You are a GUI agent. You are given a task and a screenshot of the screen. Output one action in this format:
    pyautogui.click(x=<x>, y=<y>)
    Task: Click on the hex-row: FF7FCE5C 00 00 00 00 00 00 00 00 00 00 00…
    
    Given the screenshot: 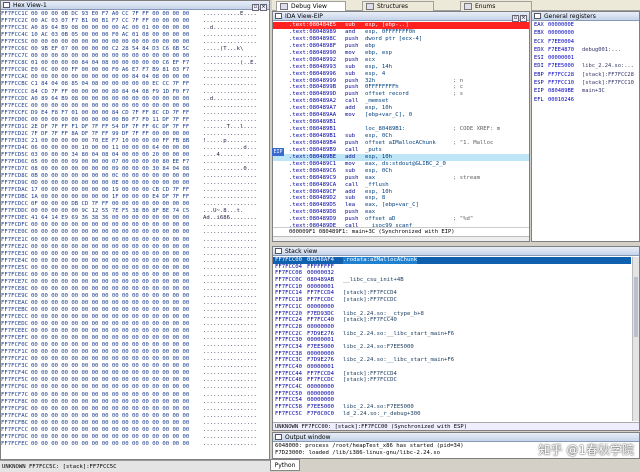 What is the action you would take?
    pyautogui.click(x=135, y=268)
    